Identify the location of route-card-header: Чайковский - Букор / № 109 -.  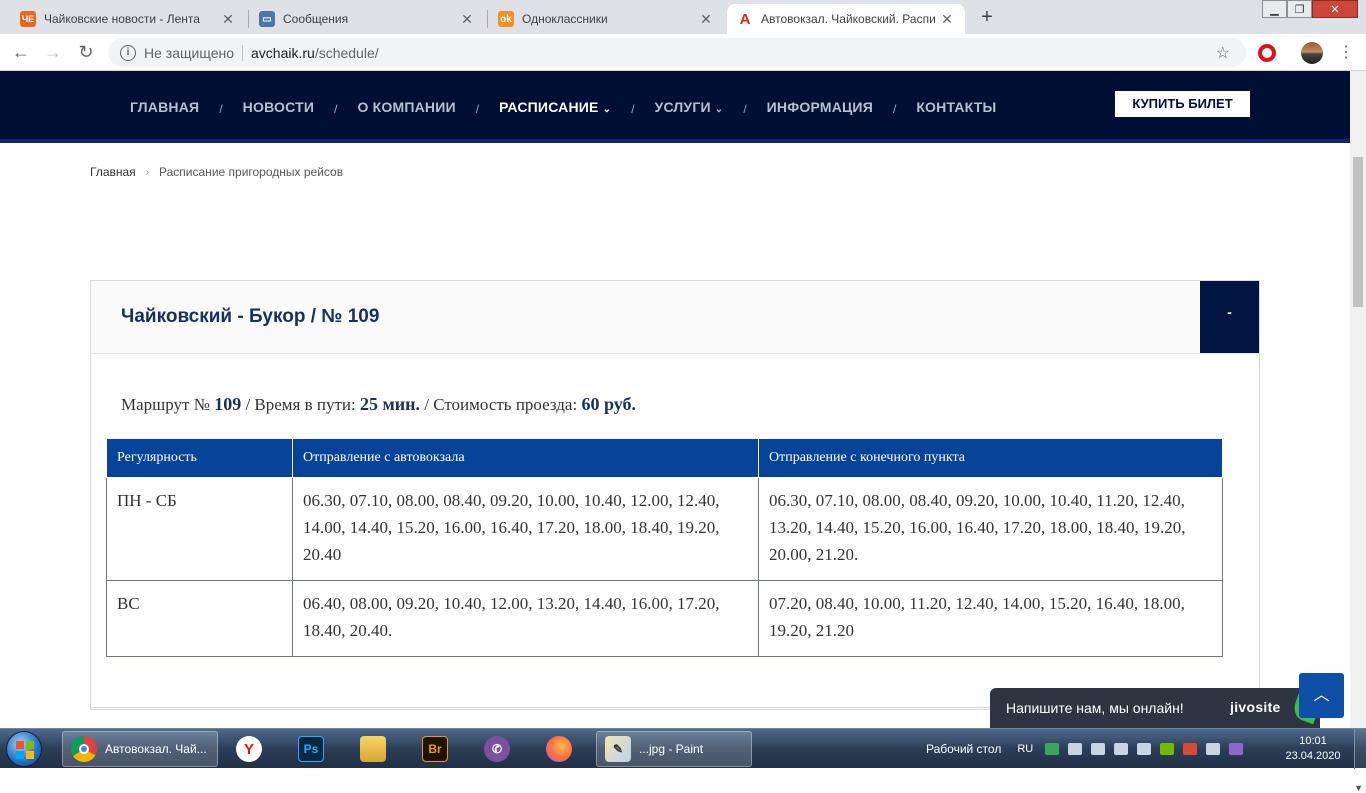
(675, 317).